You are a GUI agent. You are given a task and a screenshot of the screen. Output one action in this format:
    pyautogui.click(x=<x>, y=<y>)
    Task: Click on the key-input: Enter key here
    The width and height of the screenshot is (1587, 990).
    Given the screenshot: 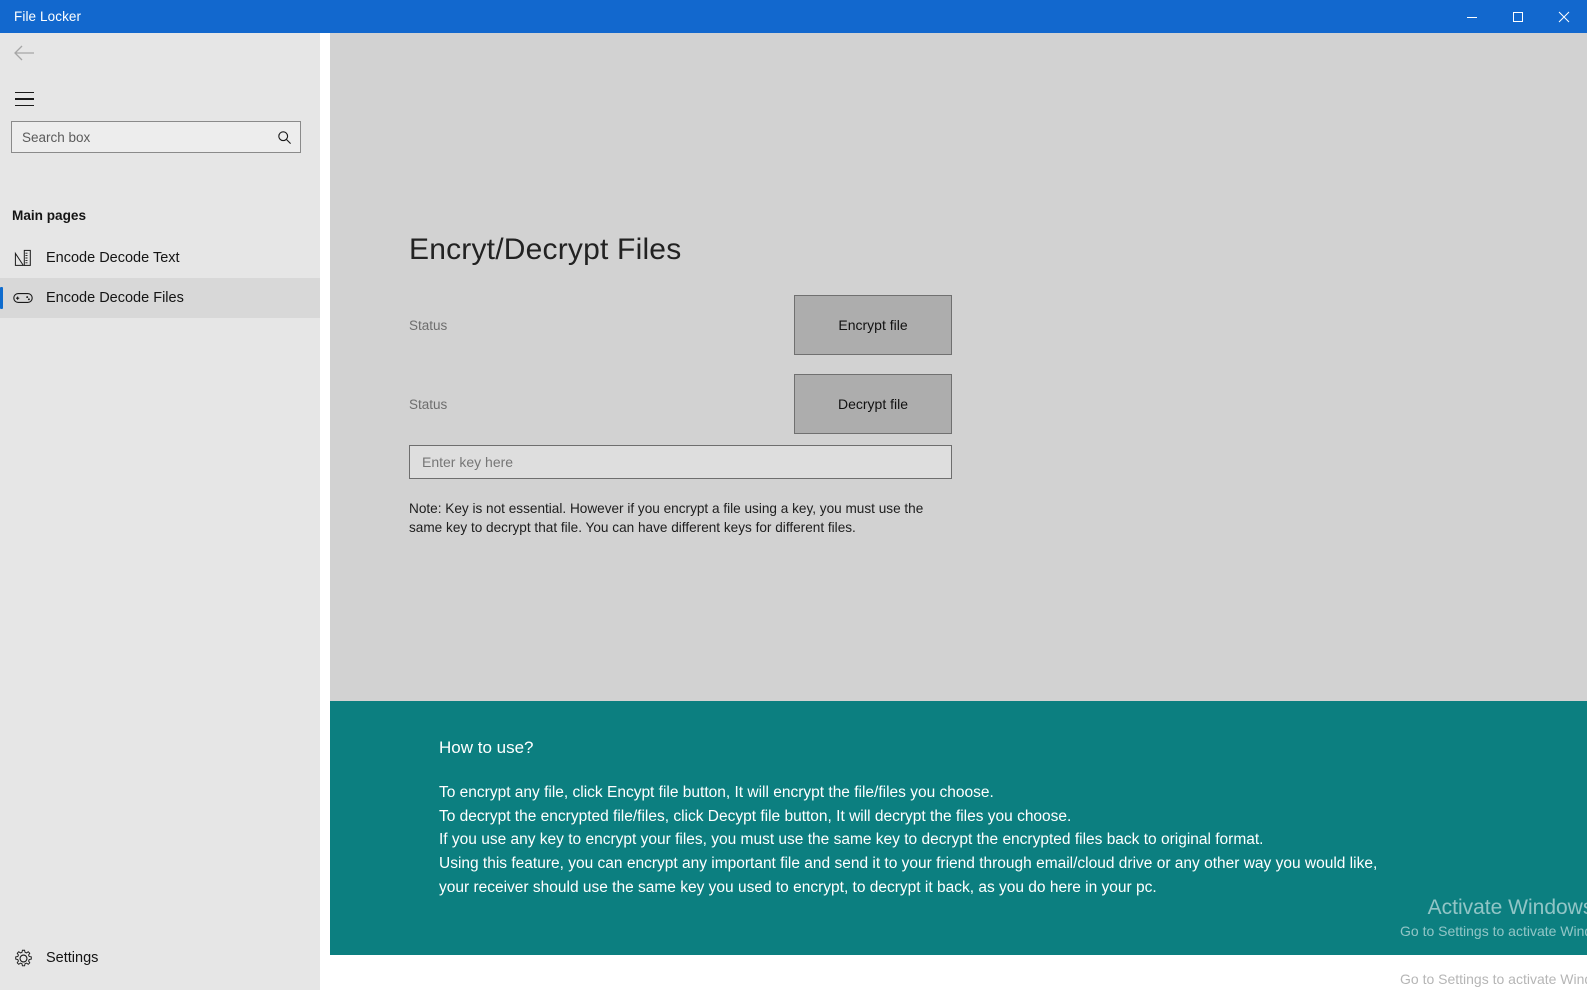 What is the action you would take?
    pyautogui.click(x=680, y=462)
    